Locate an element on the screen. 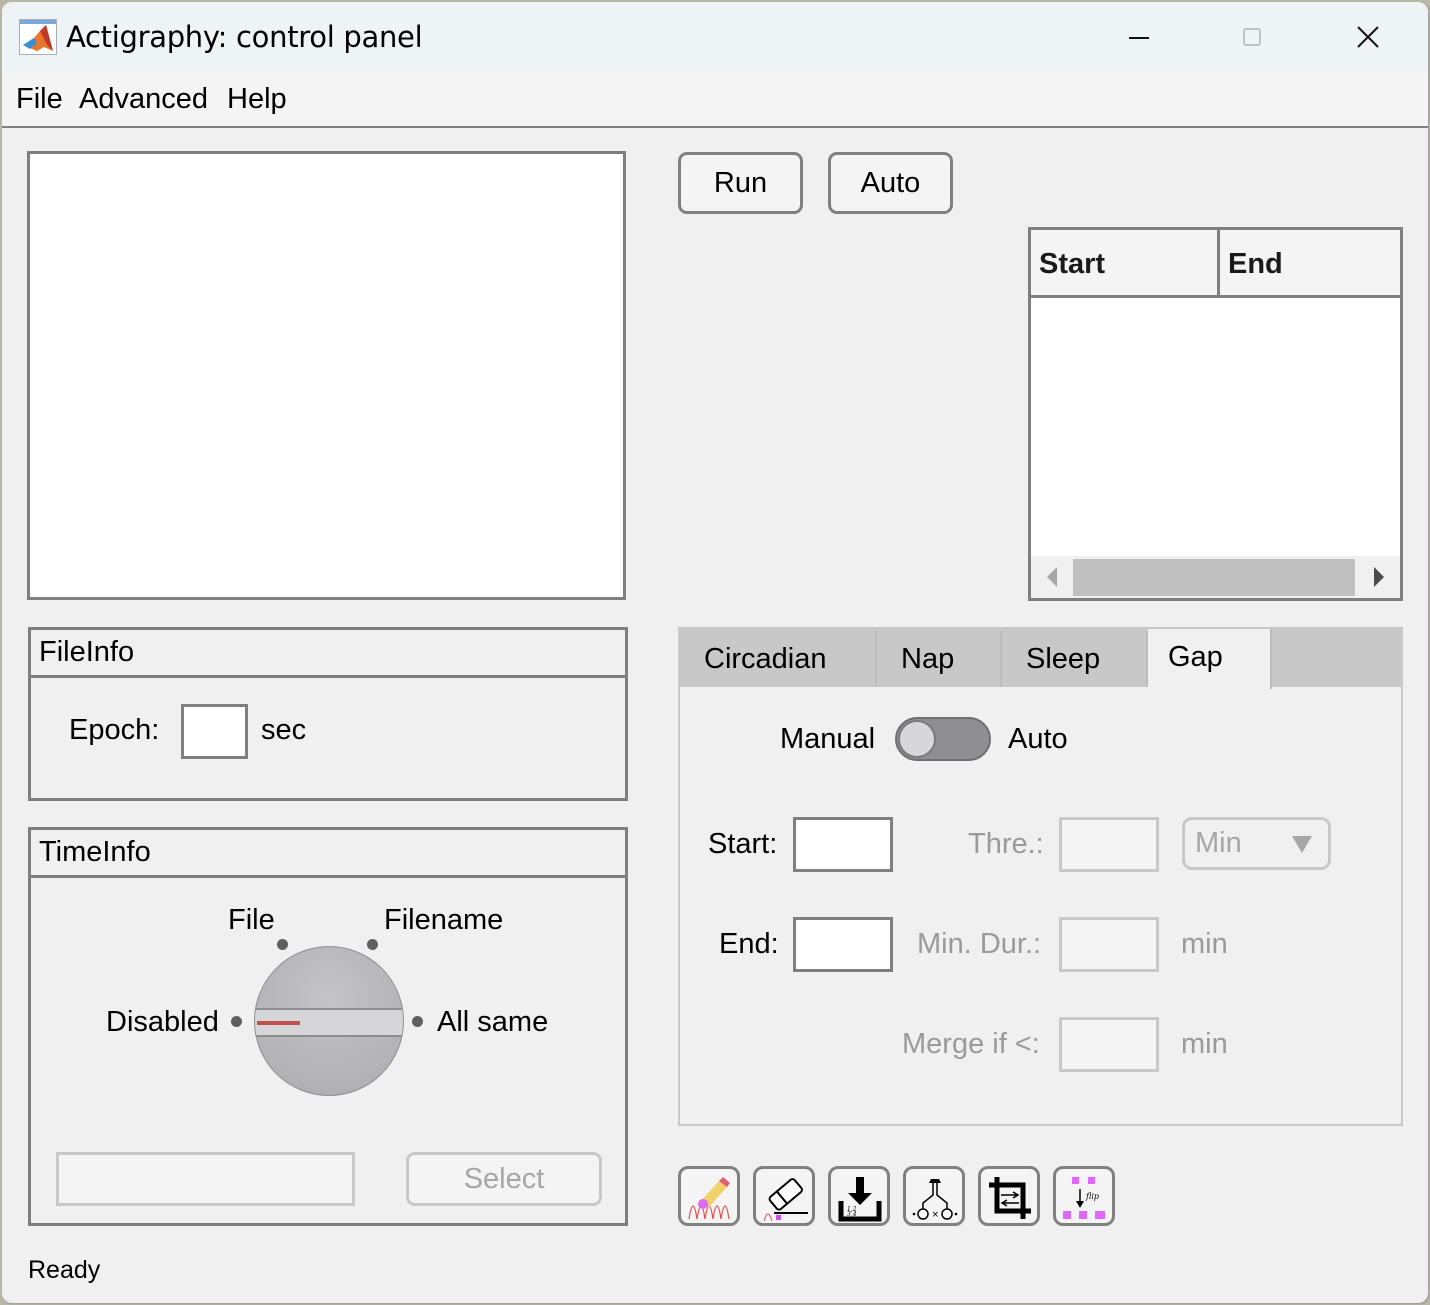  horizontal-scrollbar is located at coordinates (1215, 577).